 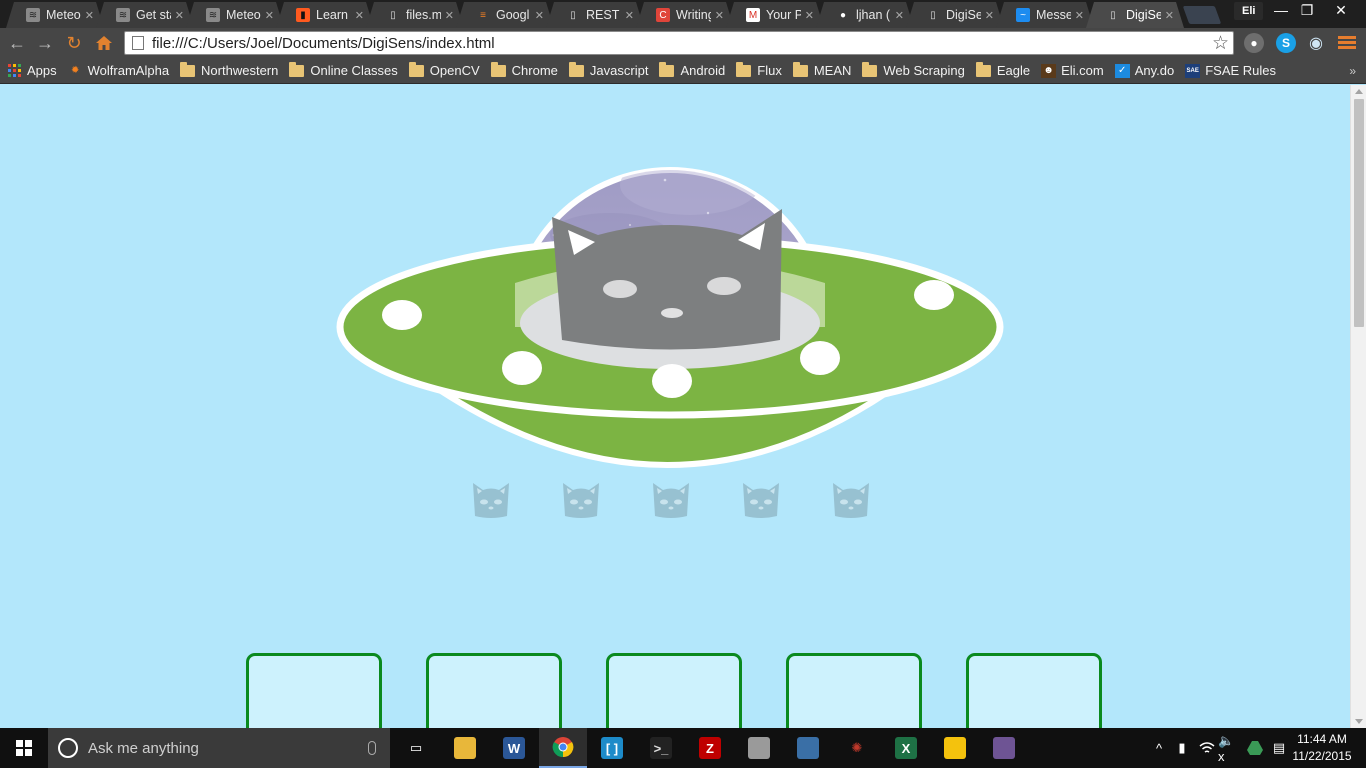 What do you see at coordinates (1004, 748) in the screenshot?
I see `taskbar-github` at bounding box center [1004, 748].